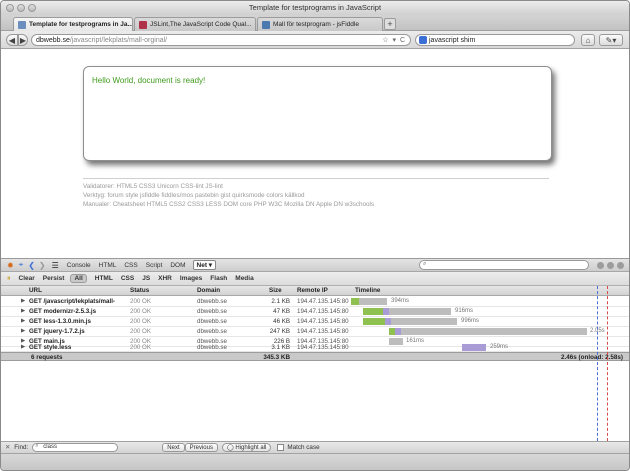 The width and height of the screenshot is (630, 471). I want to click on tab-css: CSS, so click(130, 265).